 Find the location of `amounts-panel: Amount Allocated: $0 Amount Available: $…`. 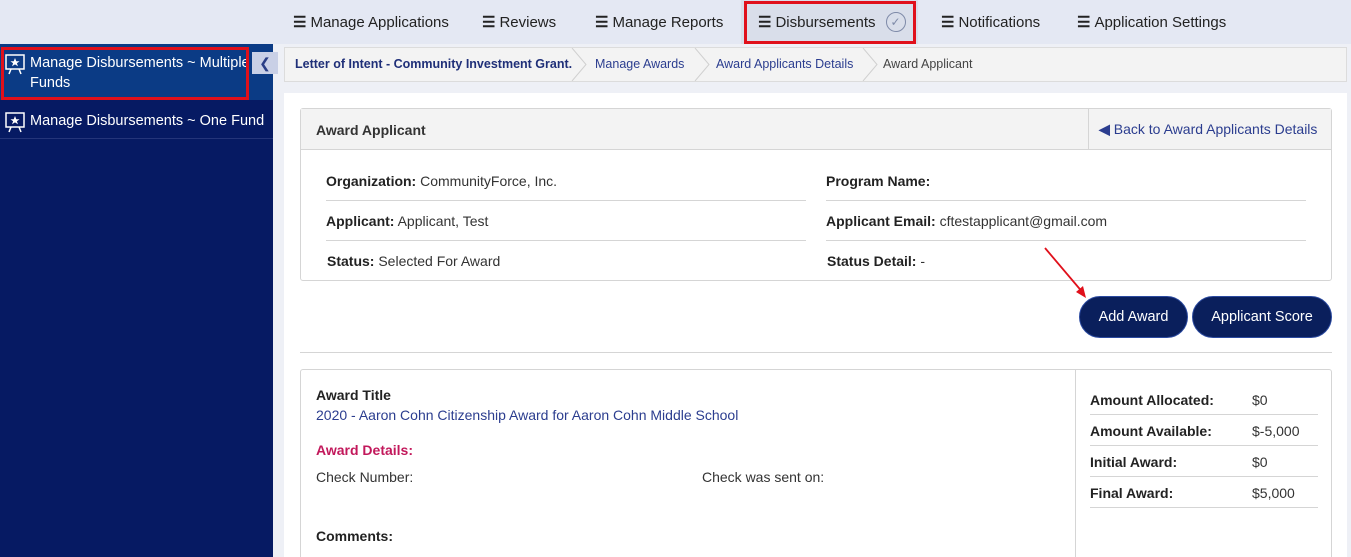

amounts-panel: Amount Allocated: $0 Amount Available: $… is located at coordinates (1203, 463).